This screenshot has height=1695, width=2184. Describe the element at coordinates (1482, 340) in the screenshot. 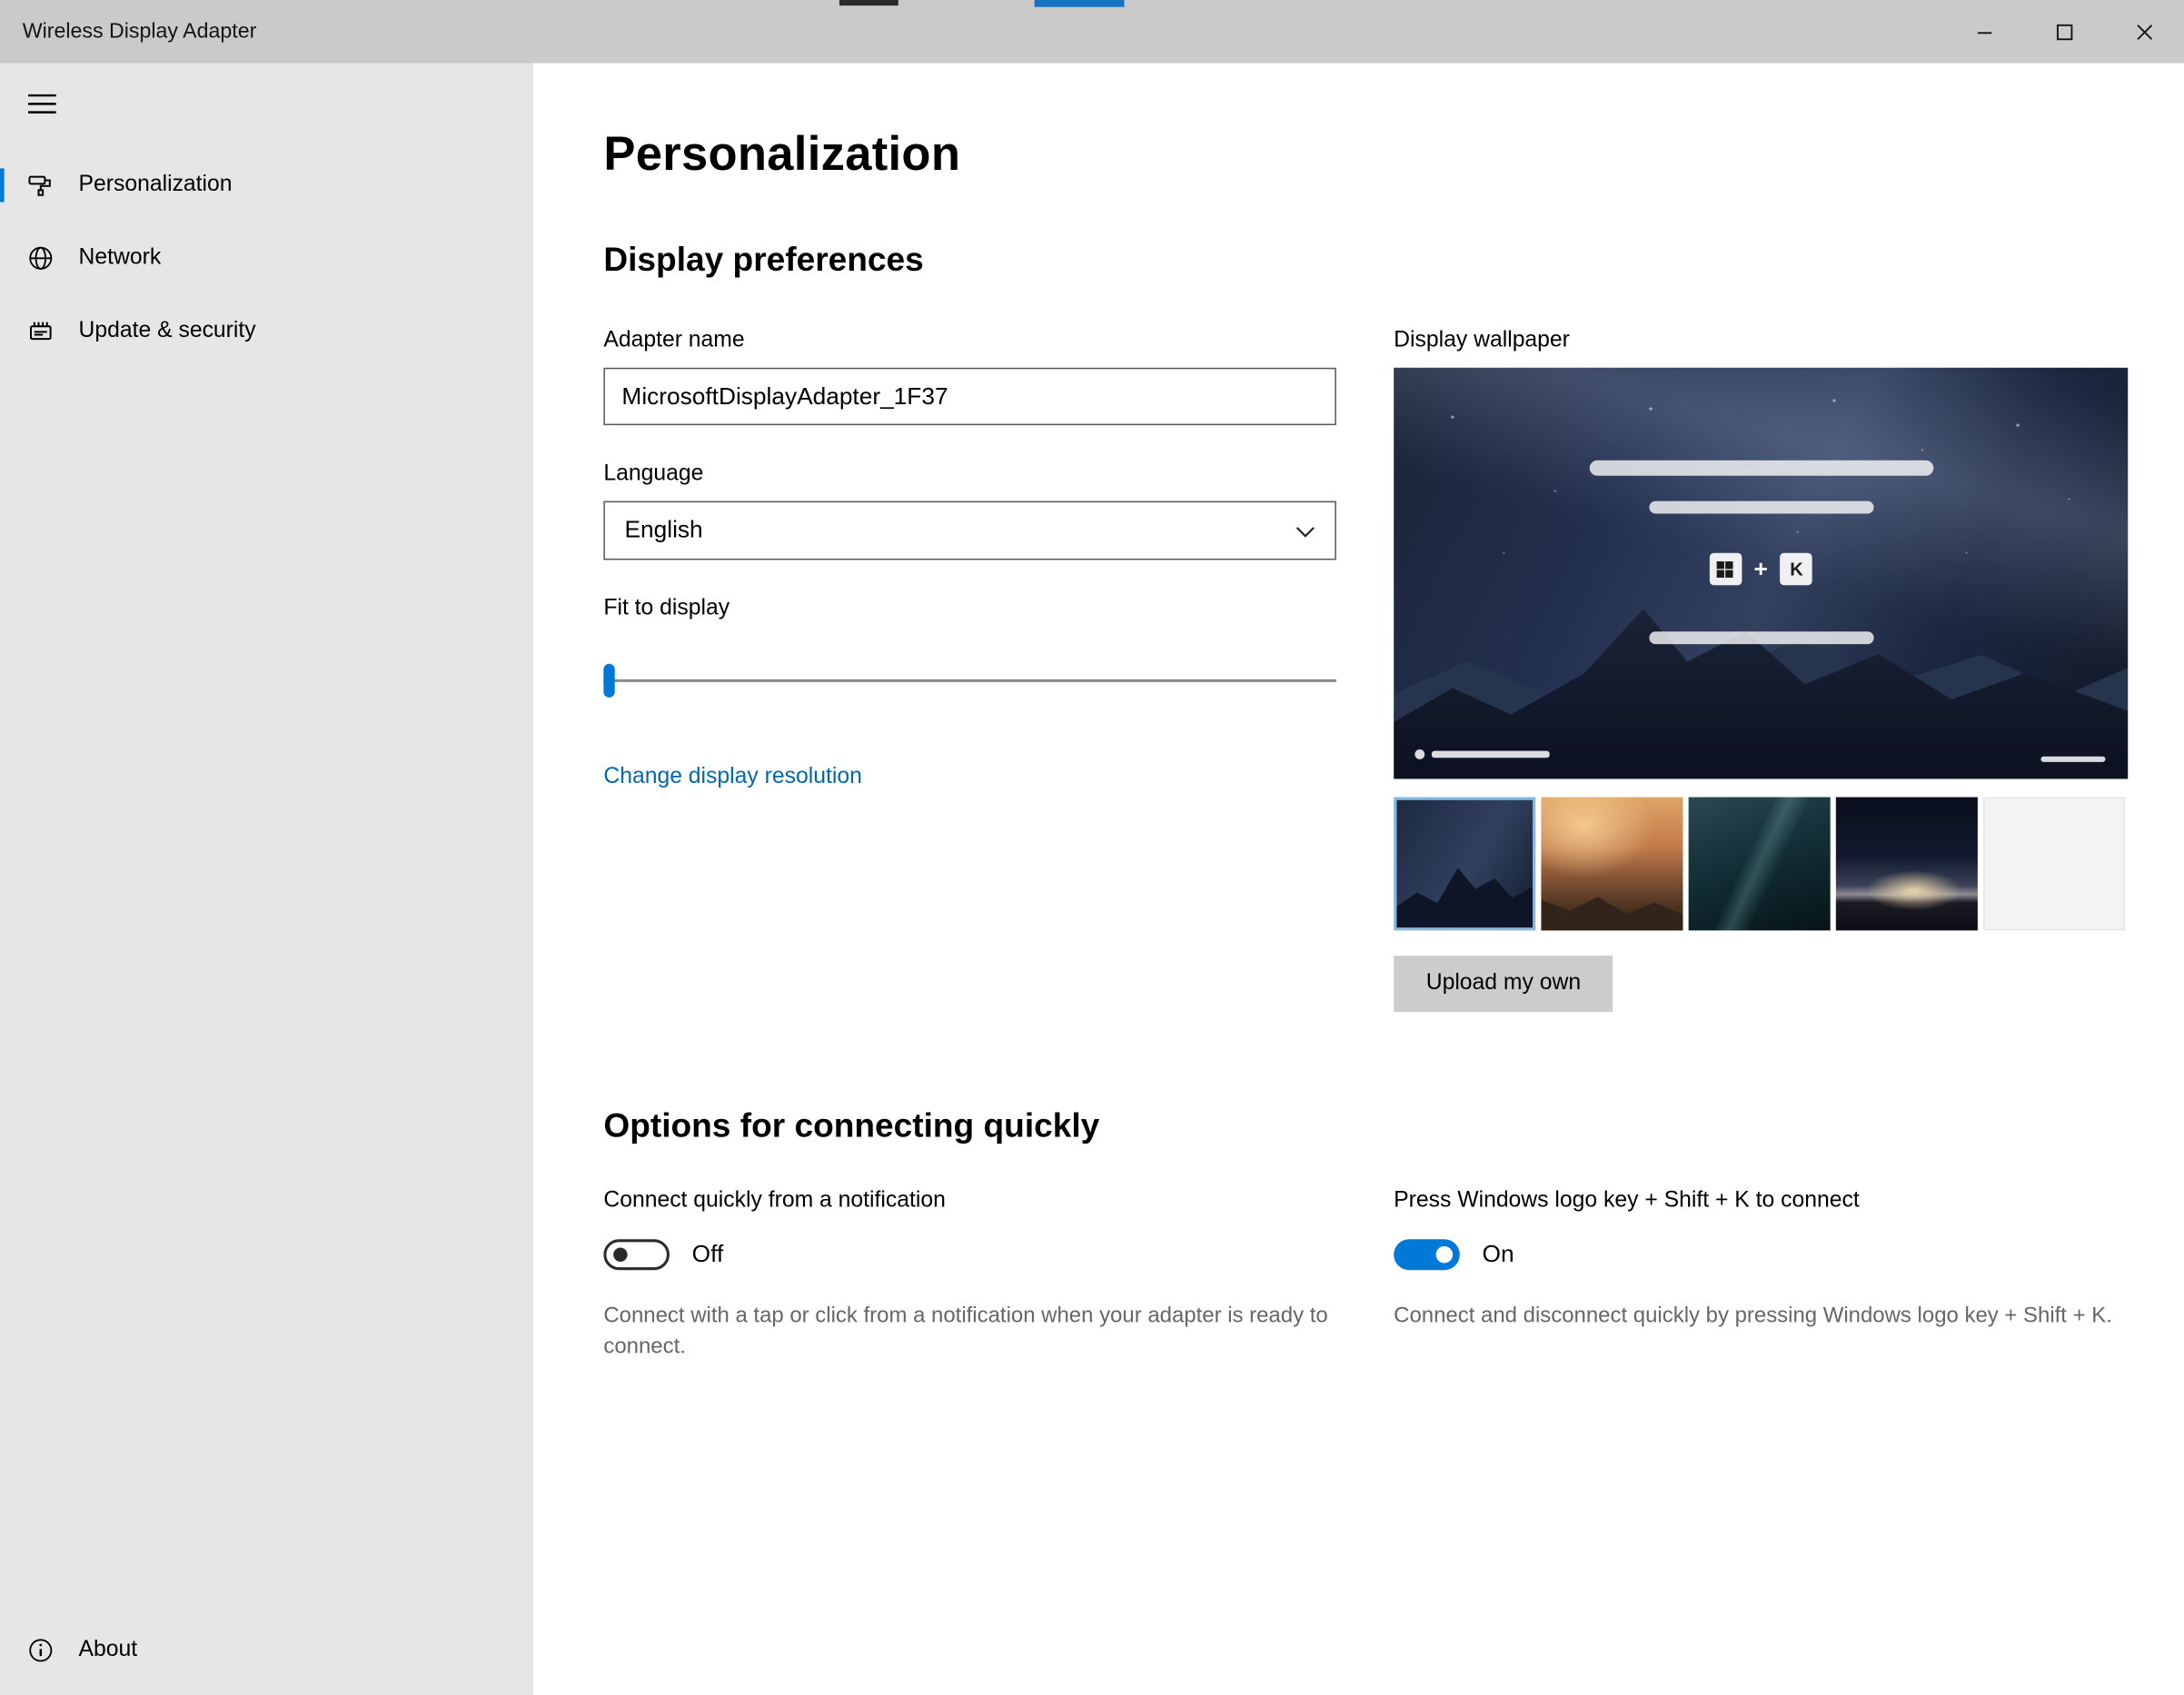

I see `display-wallpaper-label: Display wallpaper` at that location.